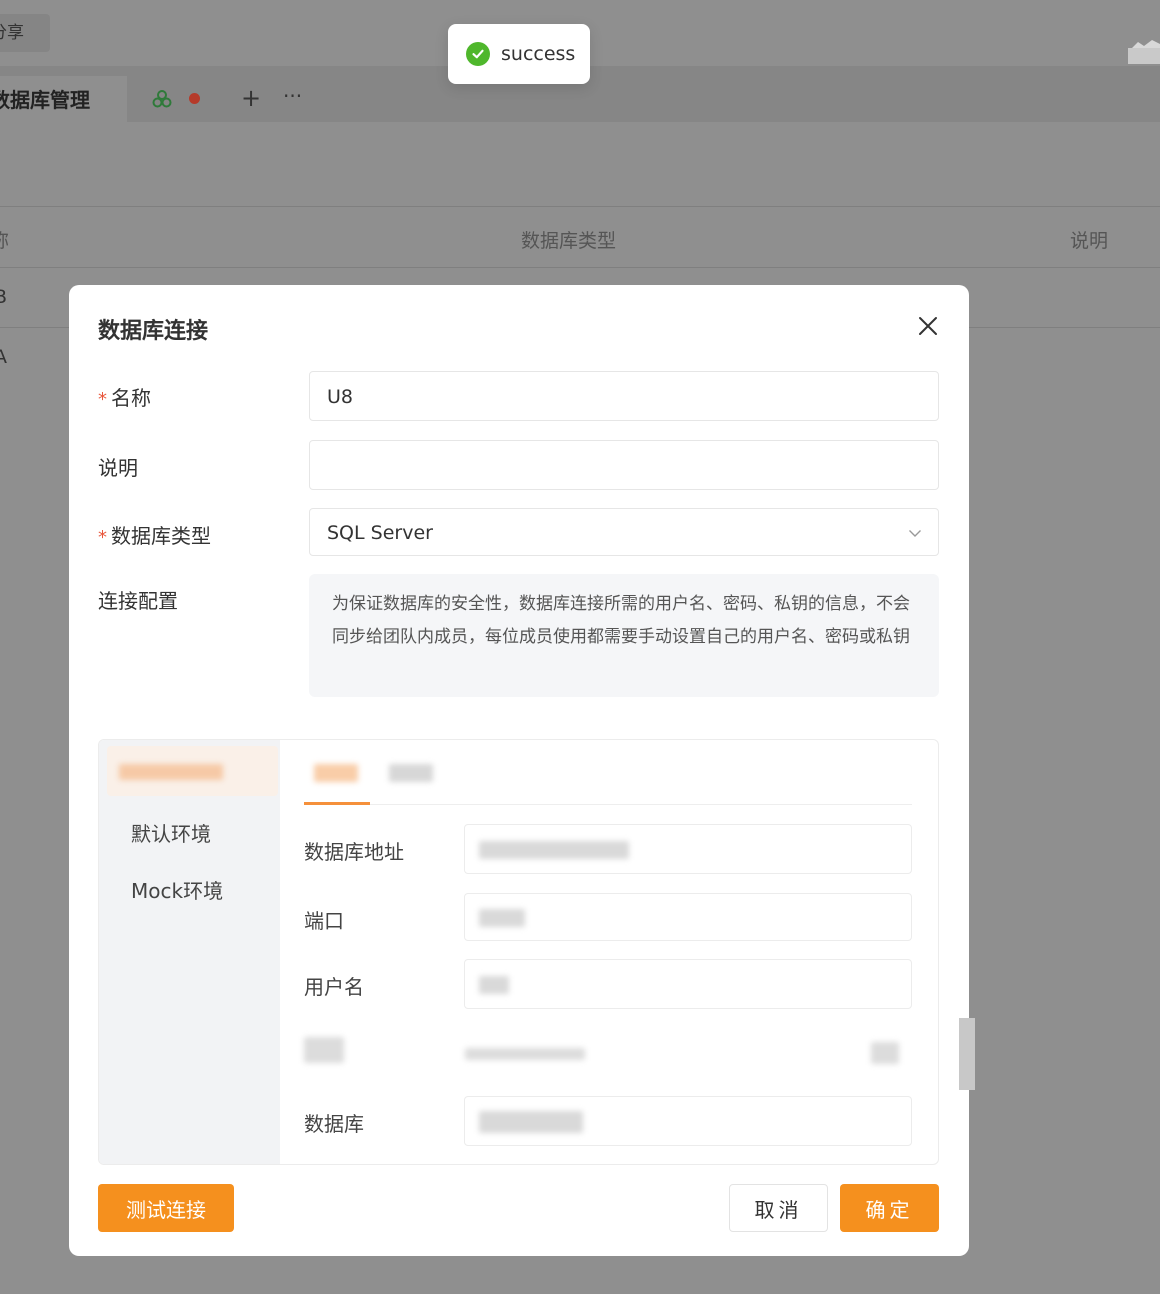 The image size is (1160, 1294). I want to click on add-tab-button: +, so click(251, 98).